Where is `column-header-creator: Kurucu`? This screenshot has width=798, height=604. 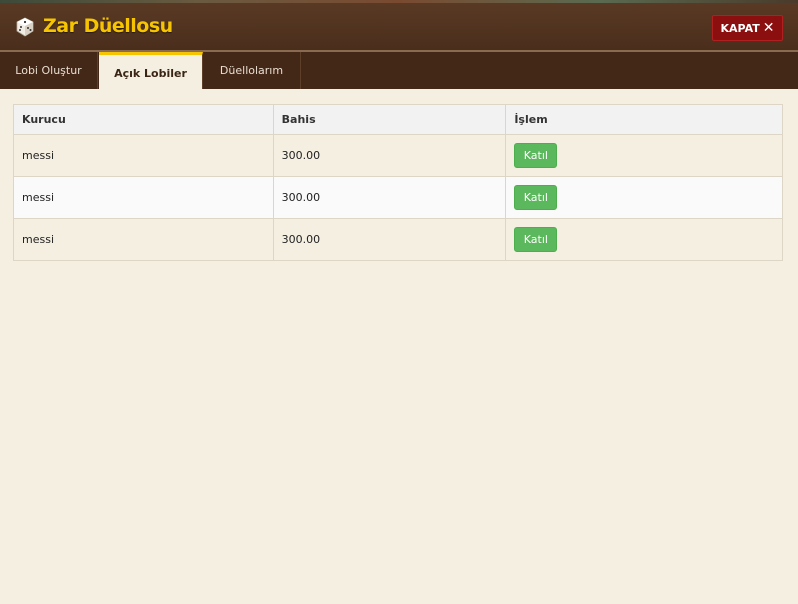 column-header-creator: Kurucu is located at coordinates (143, 119).